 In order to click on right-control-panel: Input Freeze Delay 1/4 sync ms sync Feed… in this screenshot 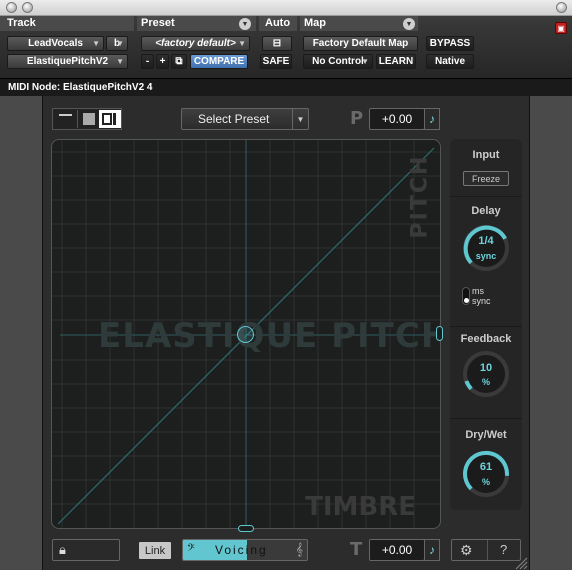, I will do `click(486, 324)`.